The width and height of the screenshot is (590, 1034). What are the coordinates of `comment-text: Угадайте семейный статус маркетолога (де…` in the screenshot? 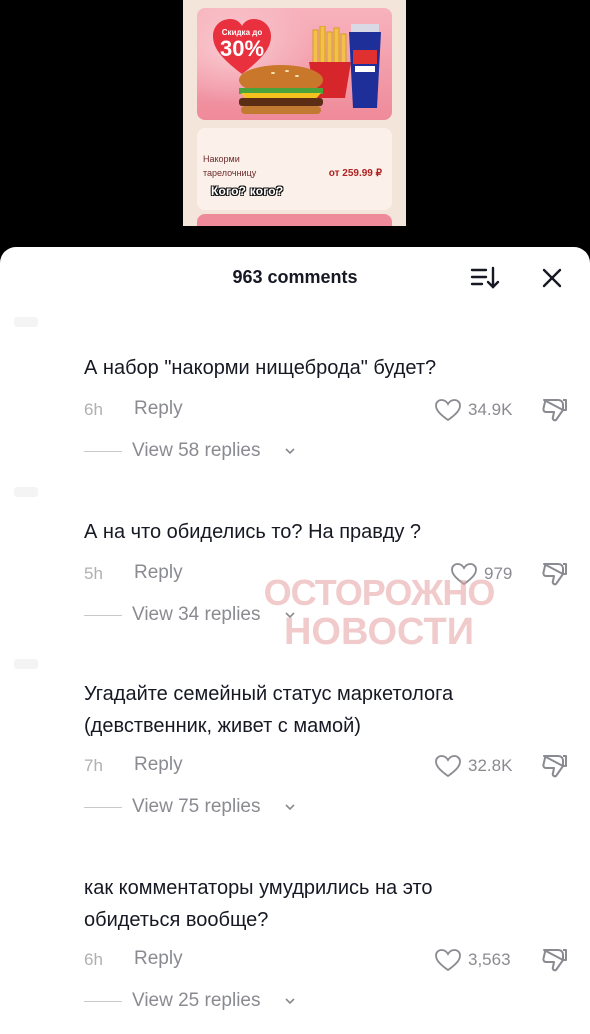 It's located at (269, 710).